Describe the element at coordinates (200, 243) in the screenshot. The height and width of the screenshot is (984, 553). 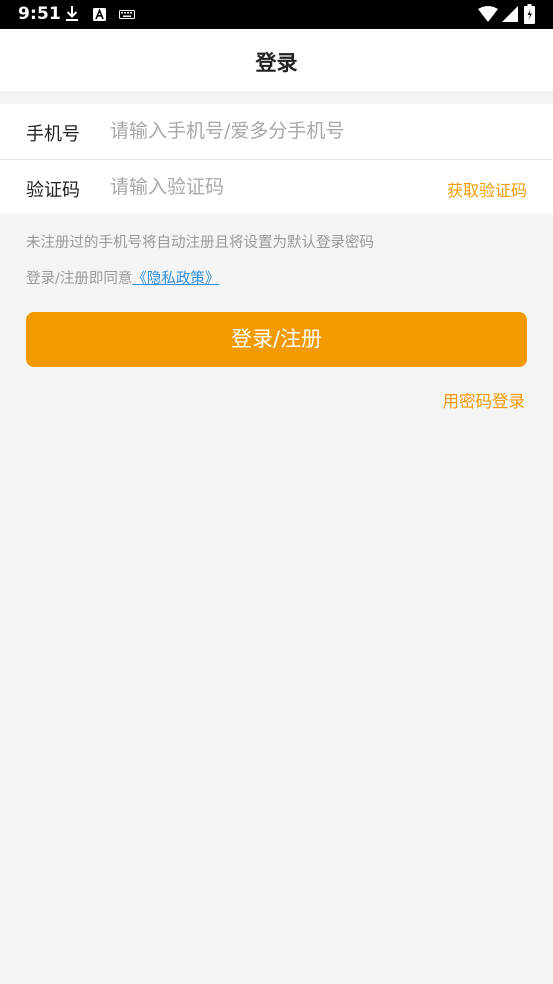
I see `auto-register-notice: 未注册过的手机号将自动注册且将设置为默认登录密码` at that location.